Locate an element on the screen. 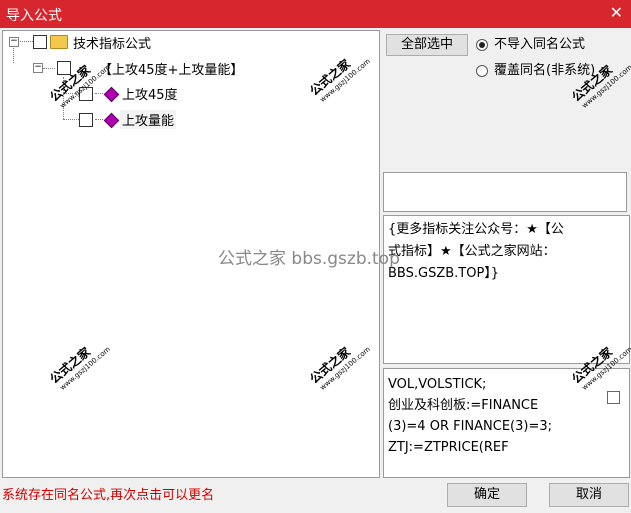  close-icon: ✕ is located at coordinates (616, 12).